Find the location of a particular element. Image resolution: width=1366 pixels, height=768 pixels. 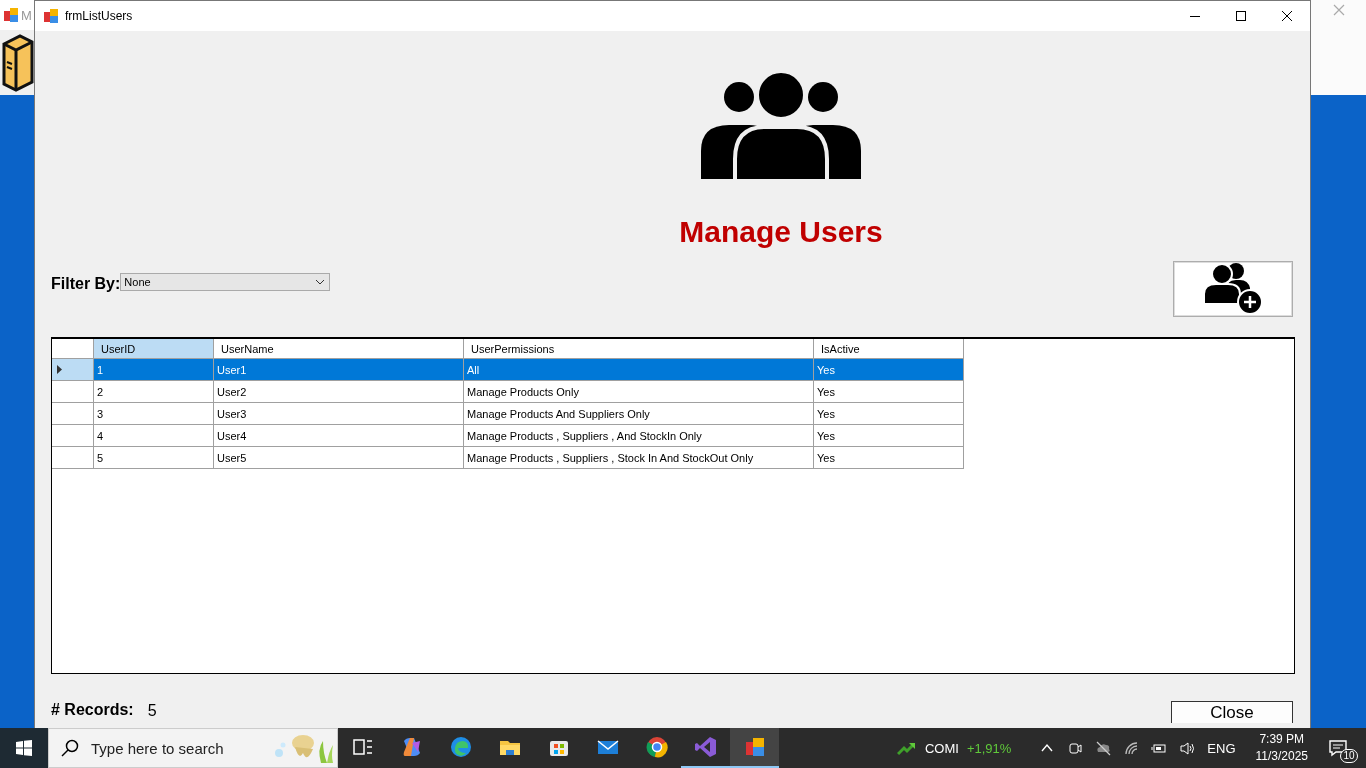

wifi-icon is located at coordinates (1131, 748).